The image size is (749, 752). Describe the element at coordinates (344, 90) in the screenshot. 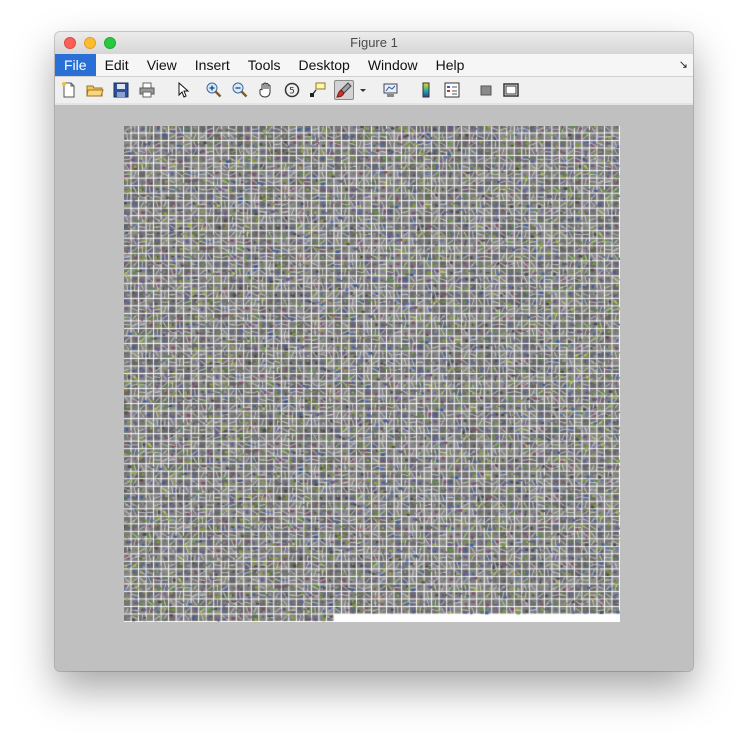

I see `brush-icon` at that location.